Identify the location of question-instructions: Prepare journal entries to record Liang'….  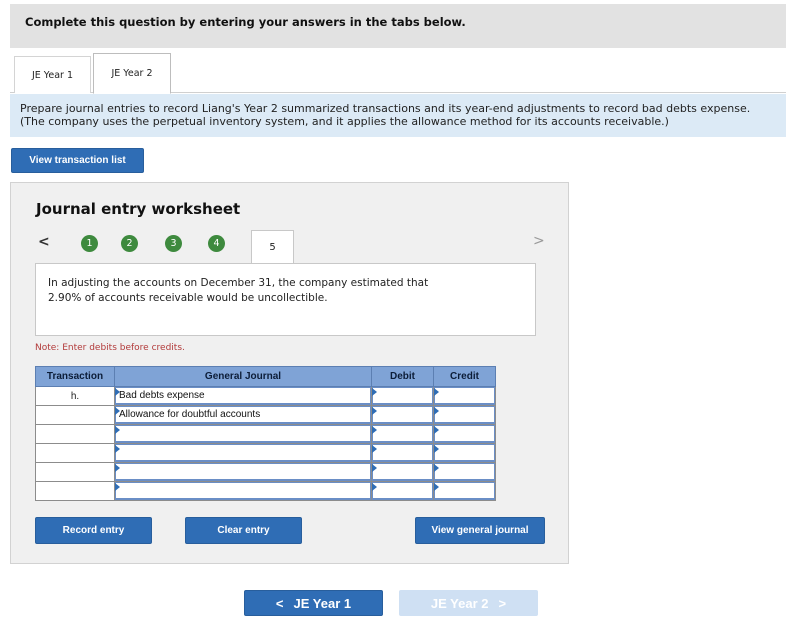
(398, 115).